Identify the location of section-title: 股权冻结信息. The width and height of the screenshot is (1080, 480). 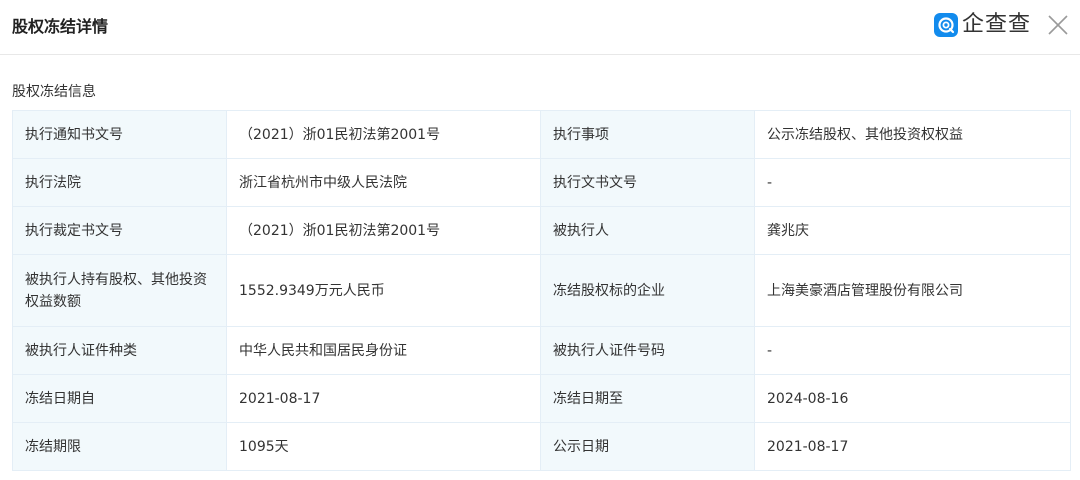
(54, 92).